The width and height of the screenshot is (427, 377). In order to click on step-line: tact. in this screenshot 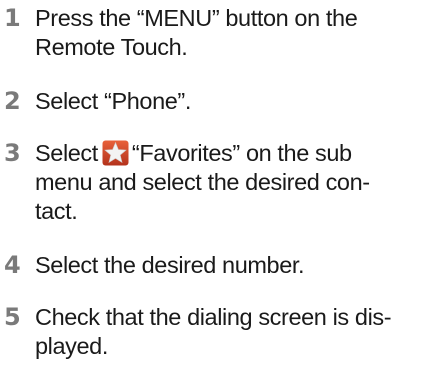, I will do `click(56, 211)`.